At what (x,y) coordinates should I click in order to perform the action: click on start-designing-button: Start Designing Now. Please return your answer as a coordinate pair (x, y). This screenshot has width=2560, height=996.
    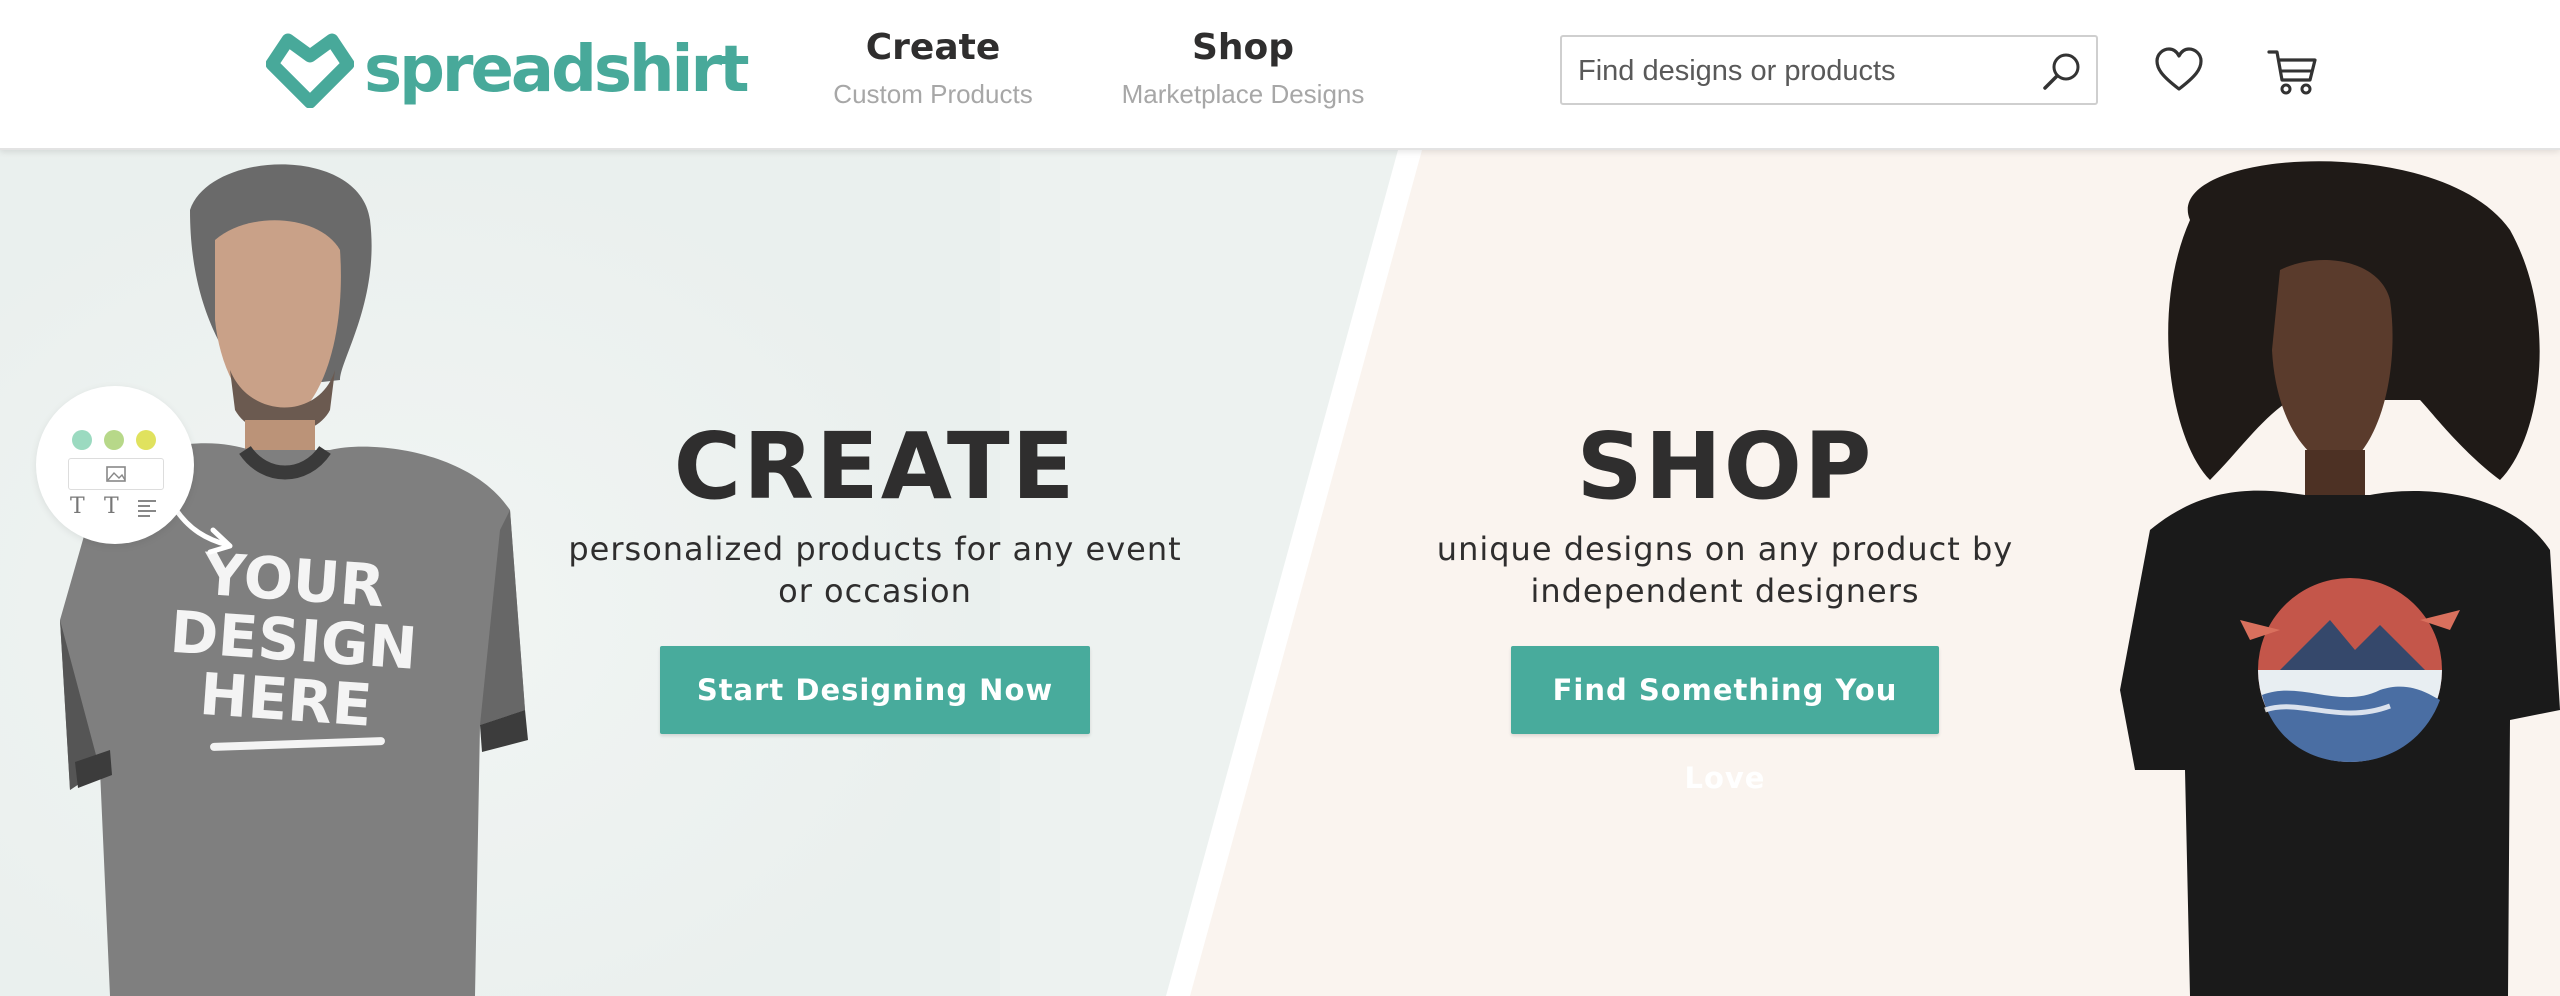
    Looking at the image, I should click on (875, 690).